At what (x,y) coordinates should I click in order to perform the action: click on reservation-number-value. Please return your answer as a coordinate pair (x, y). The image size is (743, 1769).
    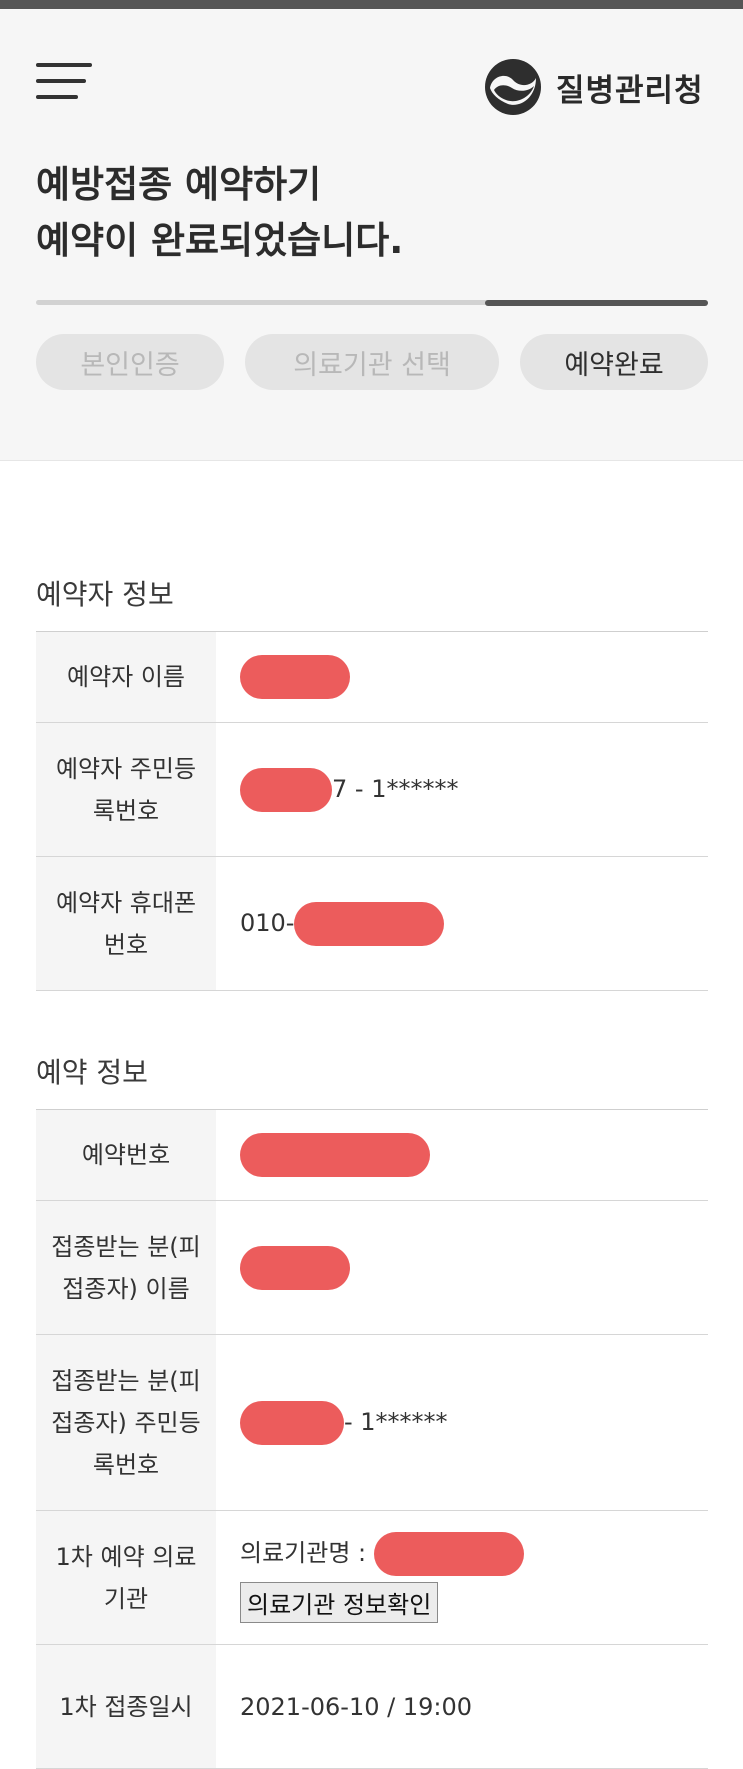
    Looking at the image, I should click on (462, 1155).